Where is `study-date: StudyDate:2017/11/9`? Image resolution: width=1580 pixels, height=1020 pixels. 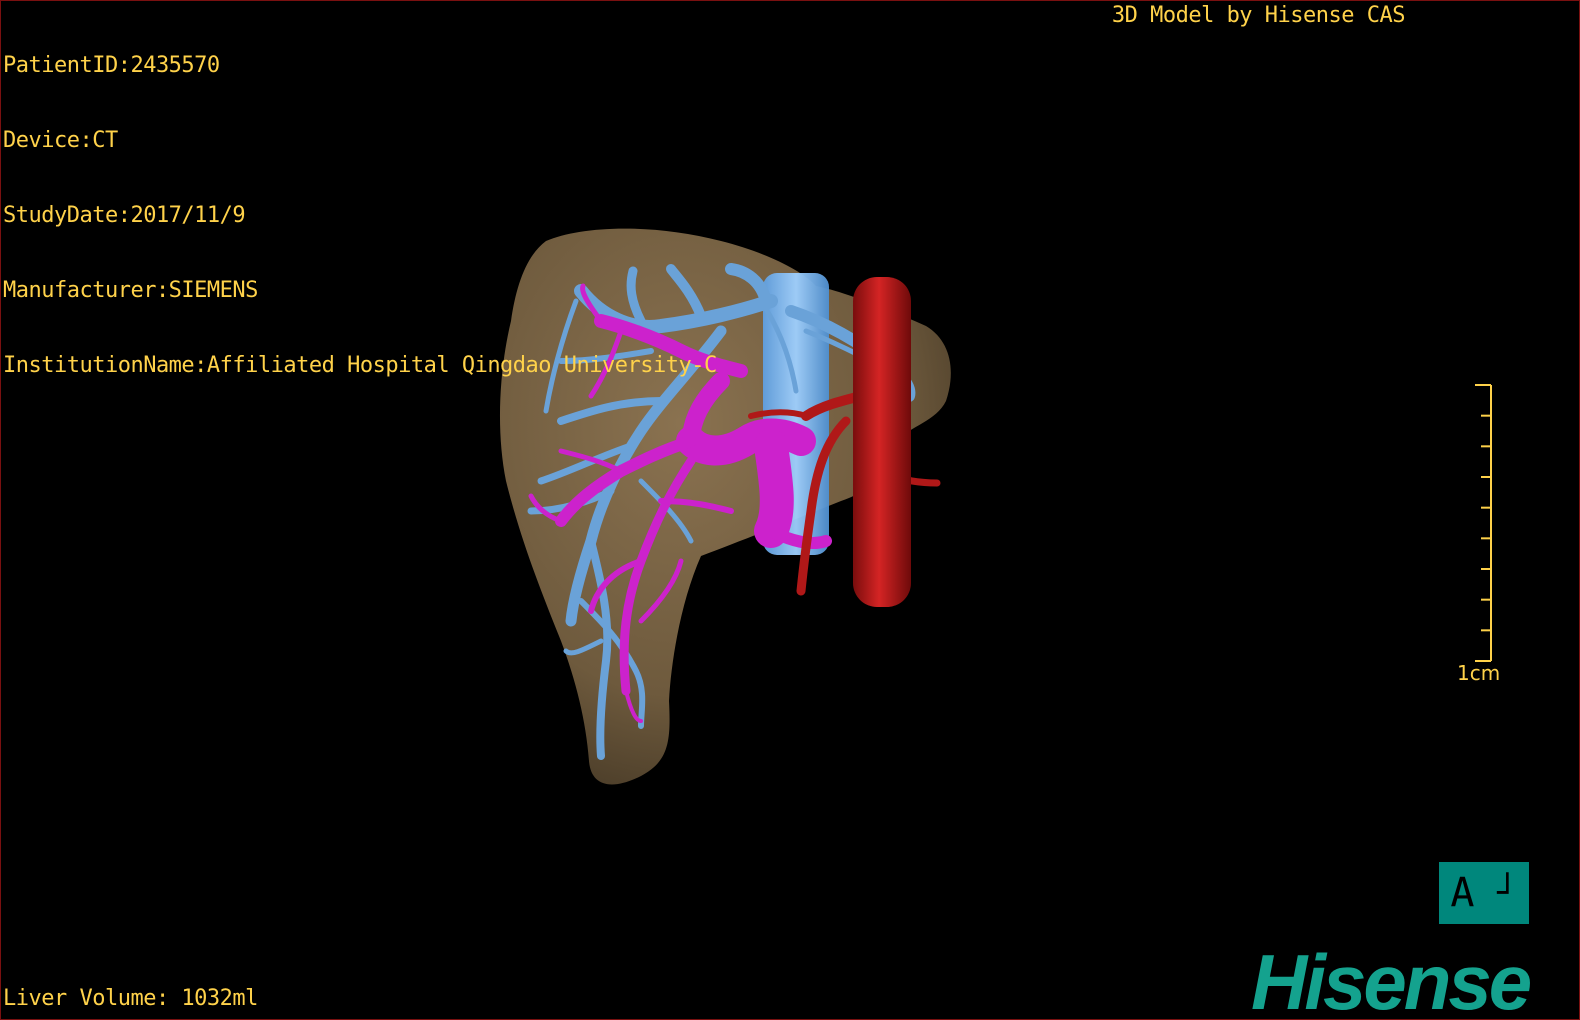
study-date: StudyDate:2017/11/9 is located at coordinates (124, 215).